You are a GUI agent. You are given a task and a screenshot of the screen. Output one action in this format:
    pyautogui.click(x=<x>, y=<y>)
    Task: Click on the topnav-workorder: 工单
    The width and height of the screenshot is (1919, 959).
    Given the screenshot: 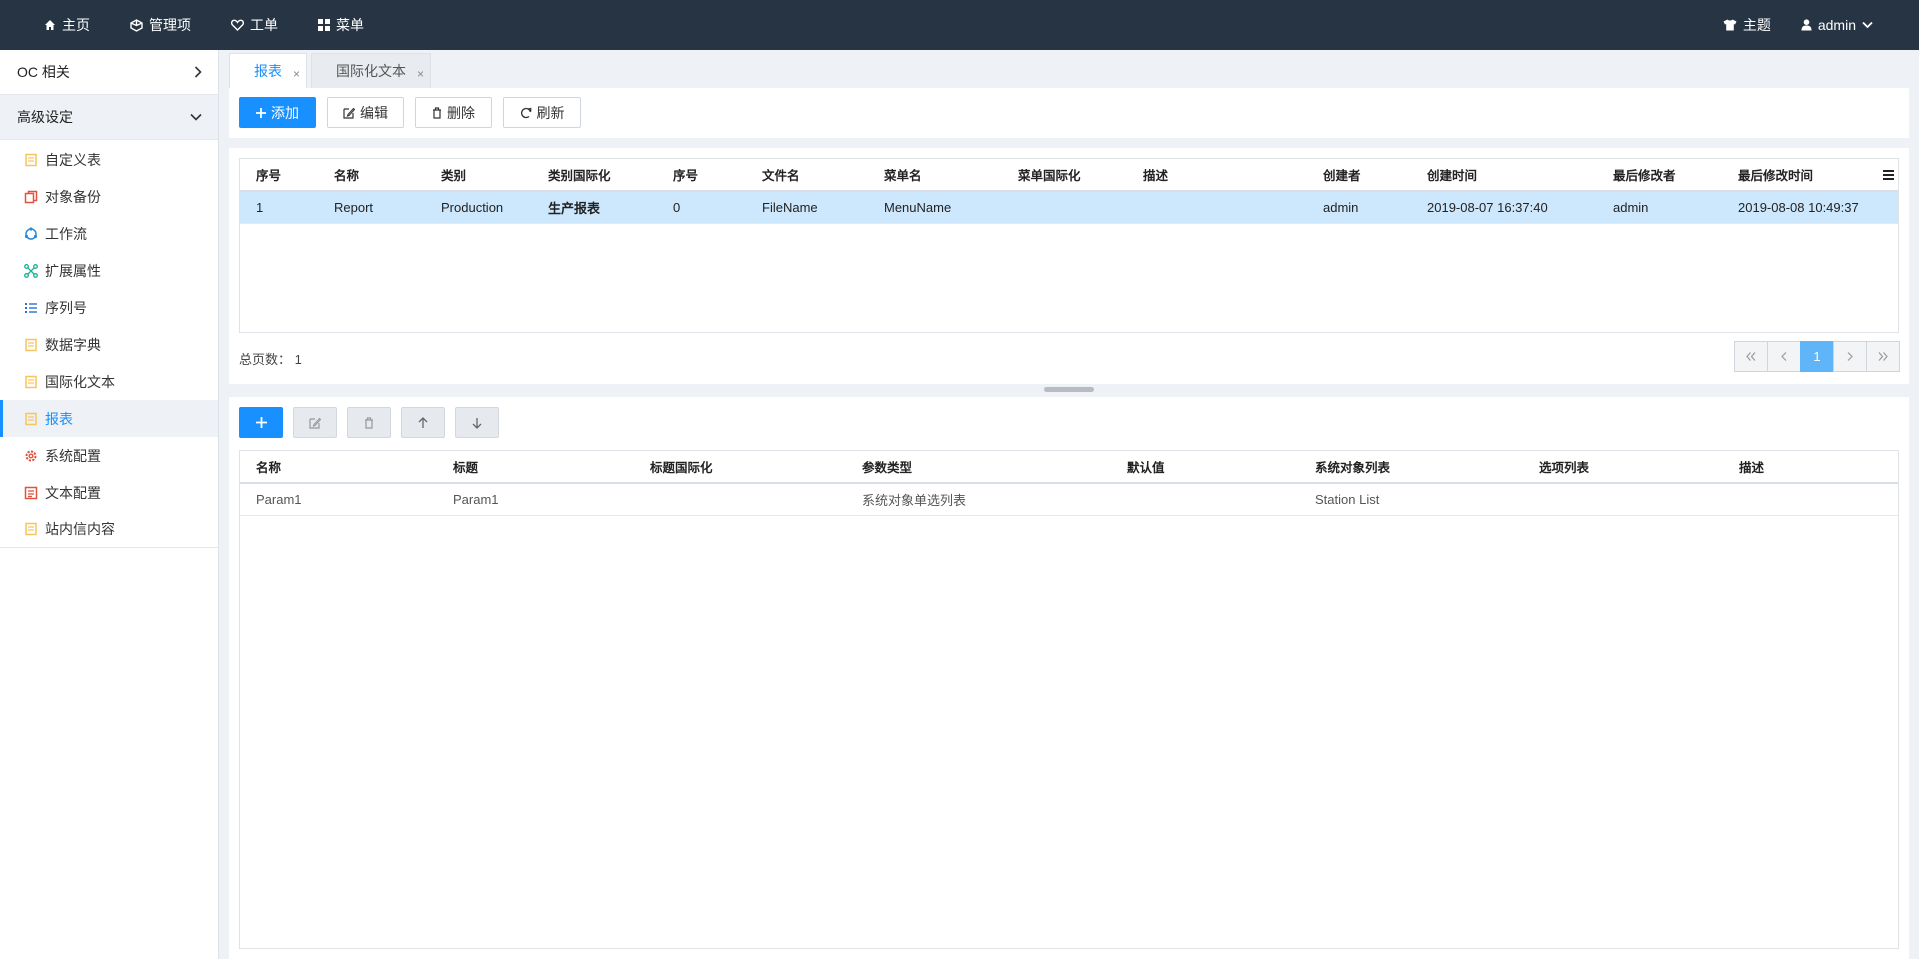 What is the action you would take?
    pyautogui.click(x=254, y=25)
    